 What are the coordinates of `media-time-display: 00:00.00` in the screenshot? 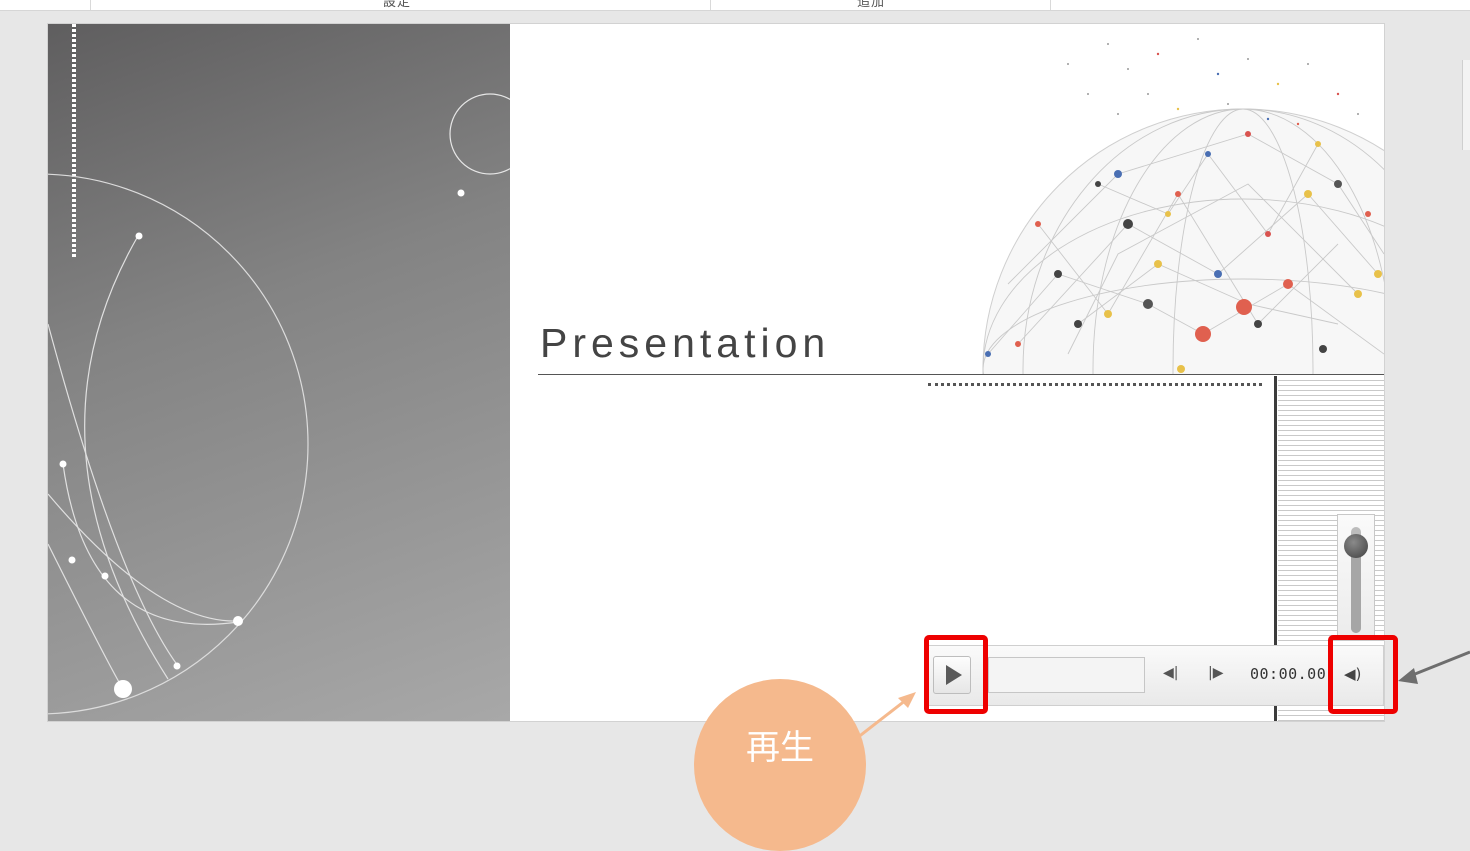 It's located at (1288, 674).